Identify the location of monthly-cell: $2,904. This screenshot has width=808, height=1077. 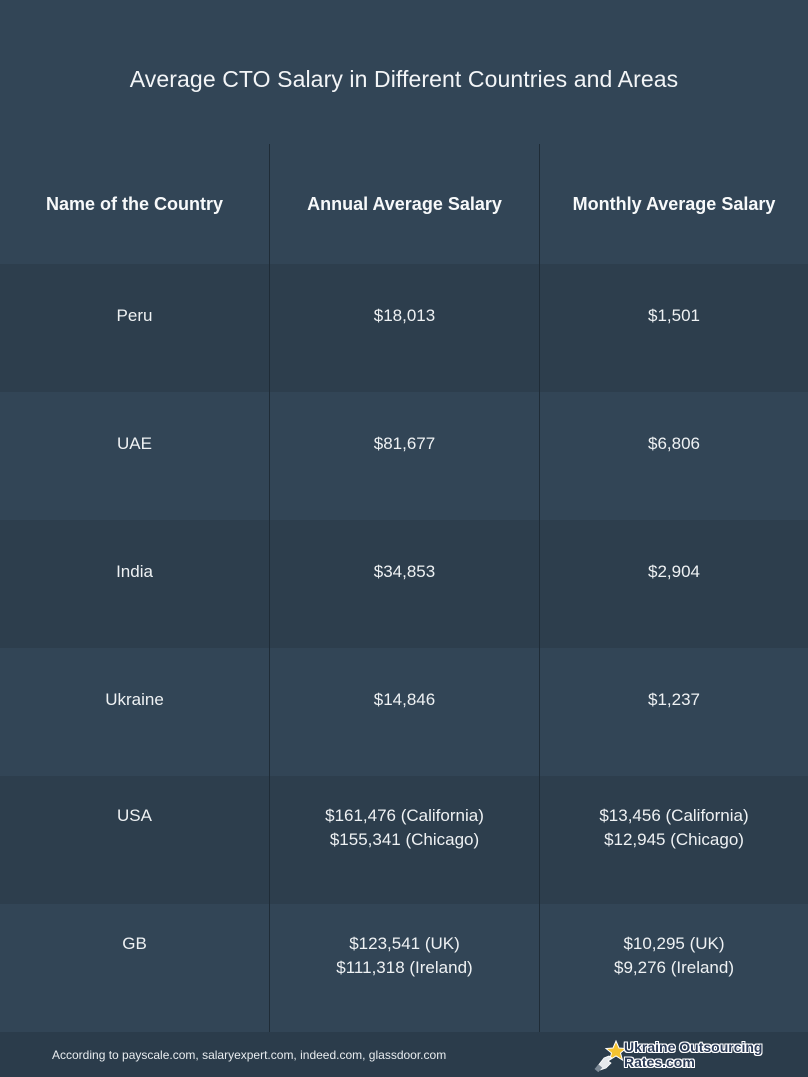
(673, 584).